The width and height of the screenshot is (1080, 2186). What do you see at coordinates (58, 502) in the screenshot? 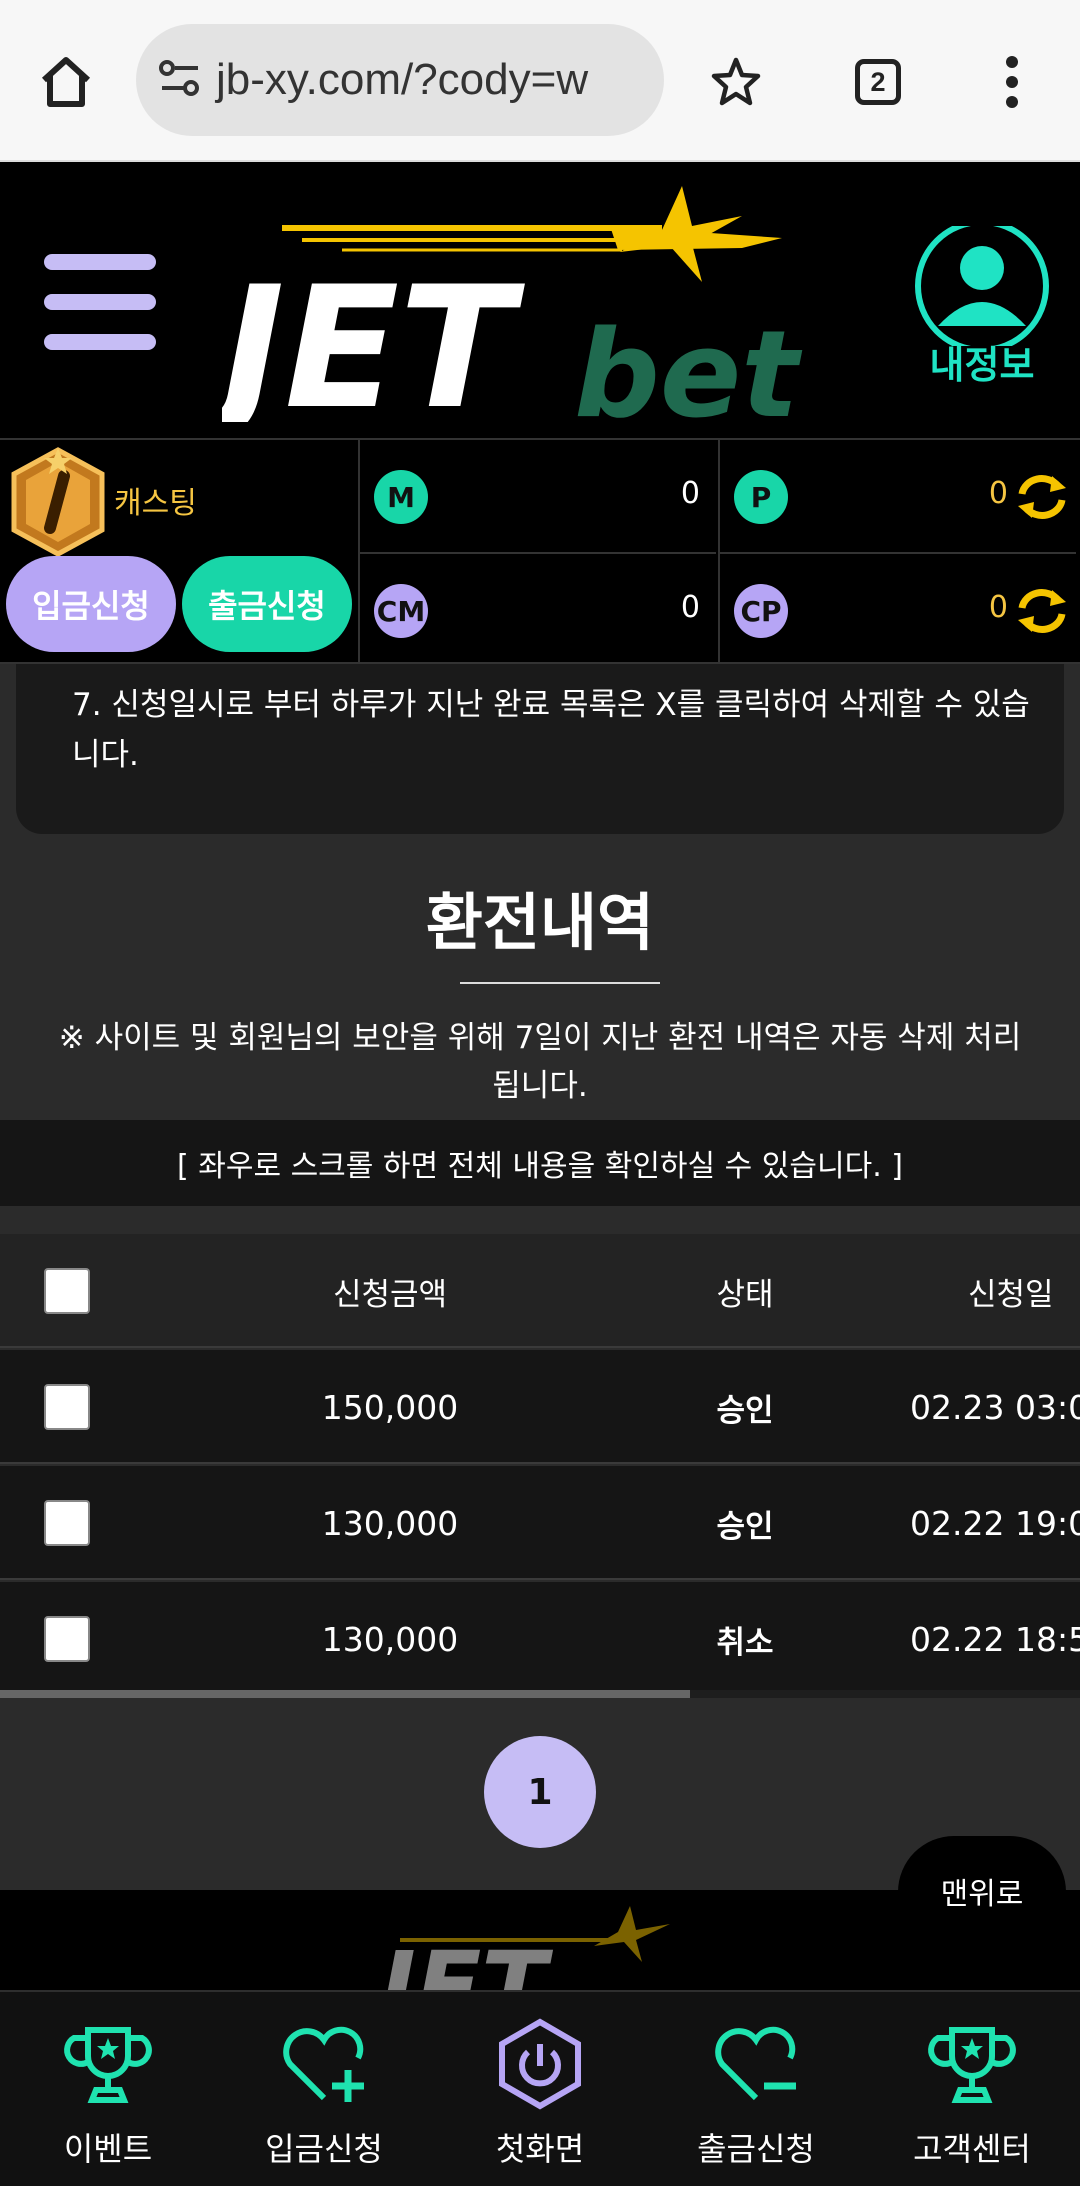
I see `rank-badge-icon` at bounding box center [58, 502].